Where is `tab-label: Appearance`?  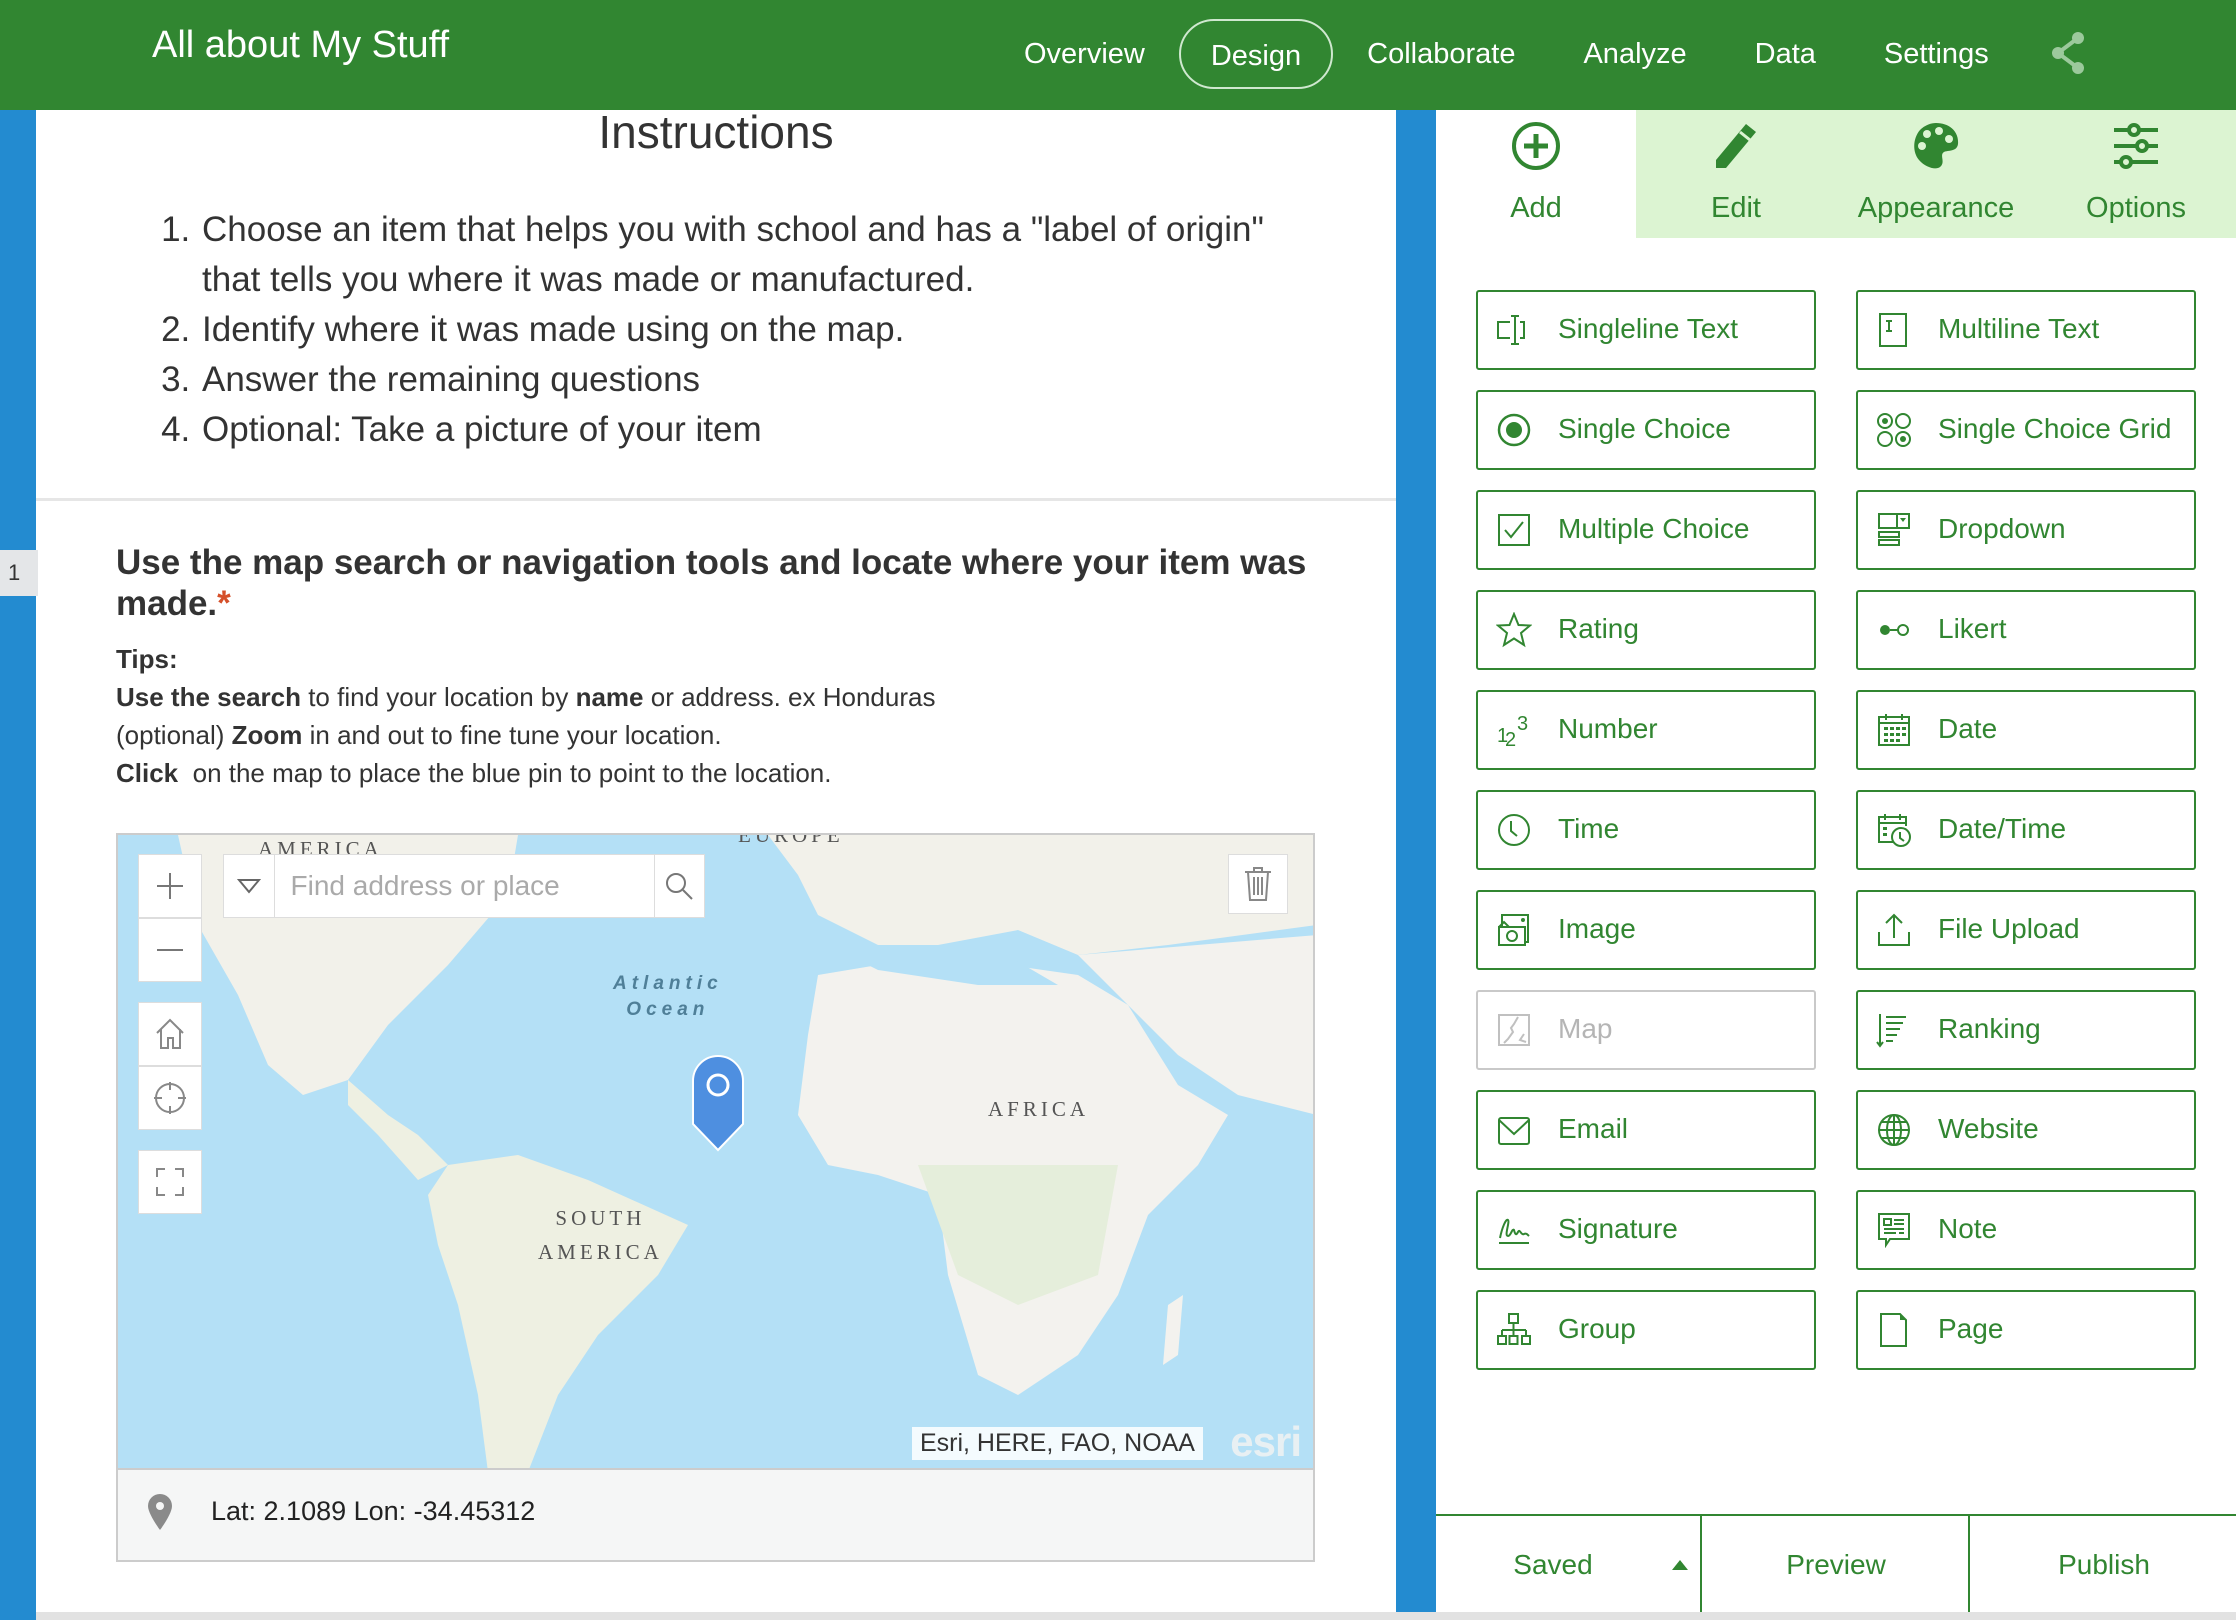 tab-label: Appearance is located at coordinates (1936, 208).